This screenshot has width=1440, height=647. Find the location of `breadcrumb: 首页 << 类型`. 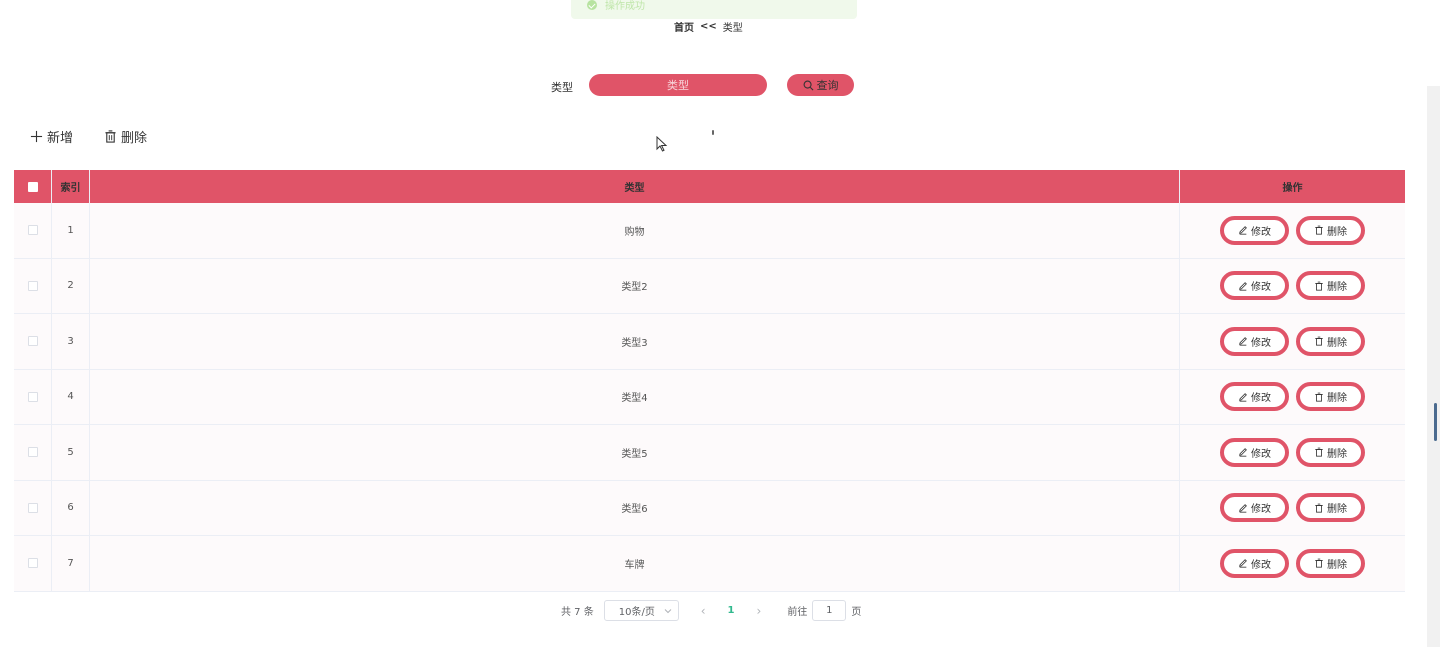

breadcrumb: 首页 << 类型 is located at coordinates (708, 26).